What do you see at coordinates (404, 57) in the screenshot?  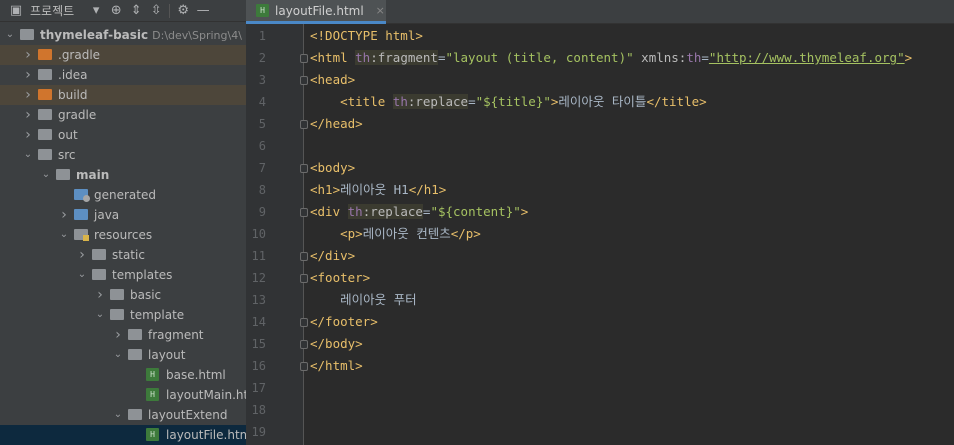 I see `code-token: :fragment` at bounding box center [404, 57].